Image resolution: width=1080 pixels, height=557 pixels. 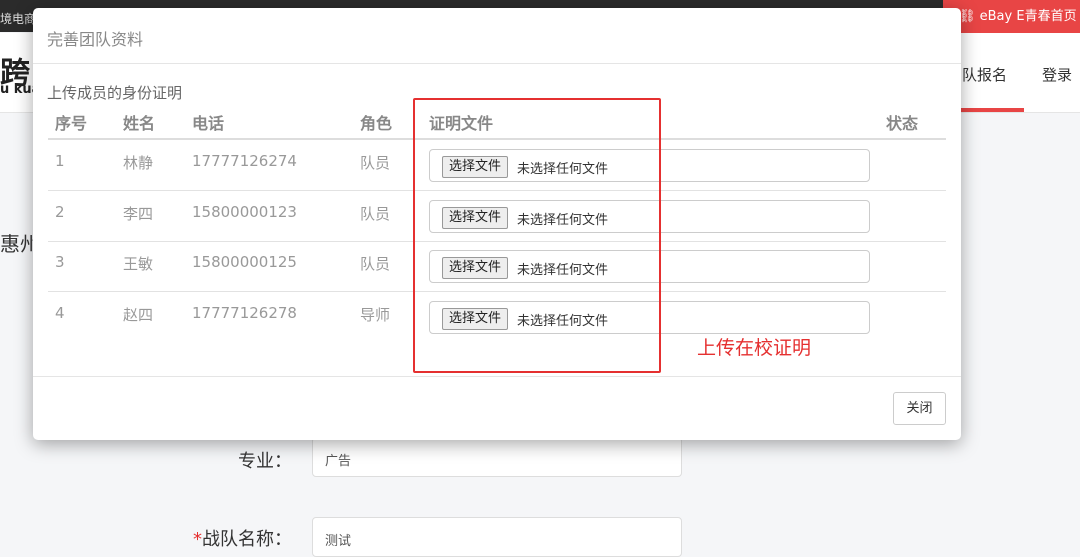 I want to click on cell-role: 导师, so click(x=375, y=314).